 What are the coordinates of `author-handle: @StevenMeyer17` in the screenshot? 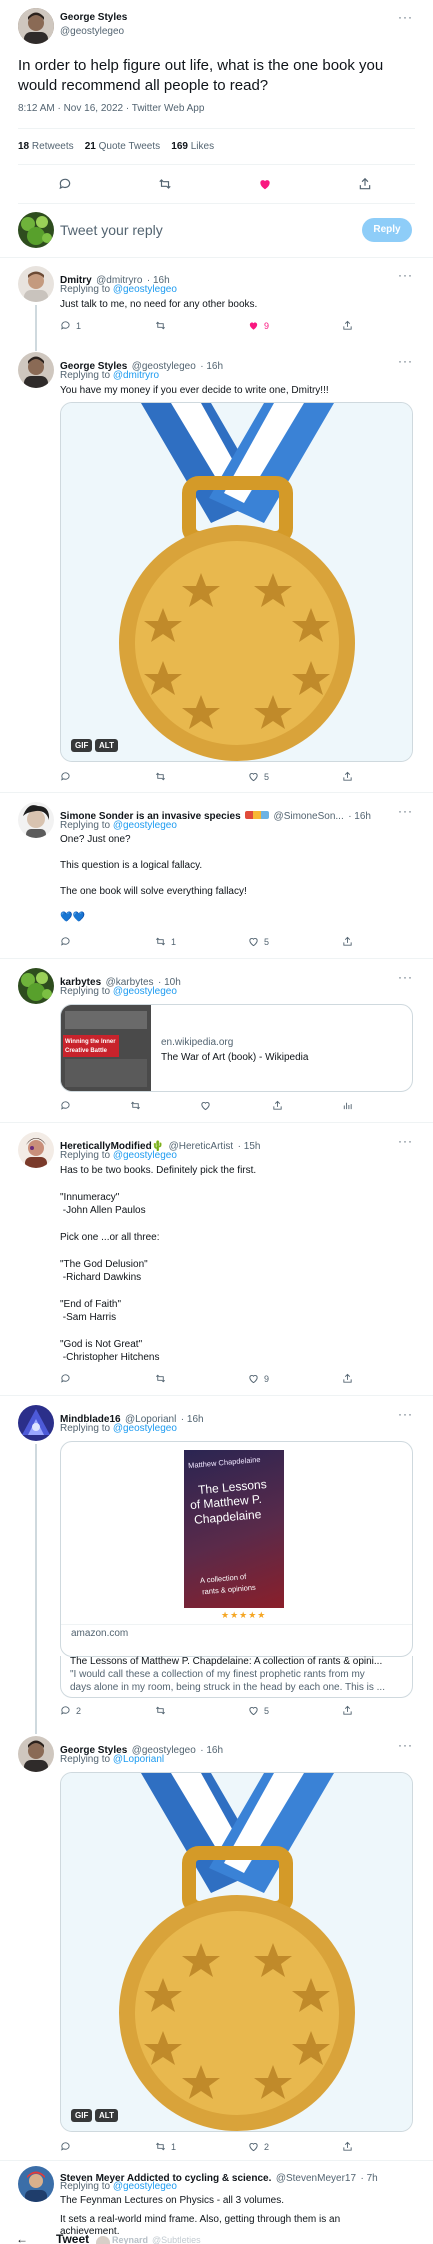 It's located at (316, 2178).